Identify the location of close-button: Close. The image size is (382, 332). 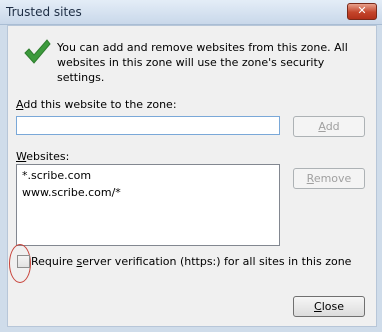
(329, 306).